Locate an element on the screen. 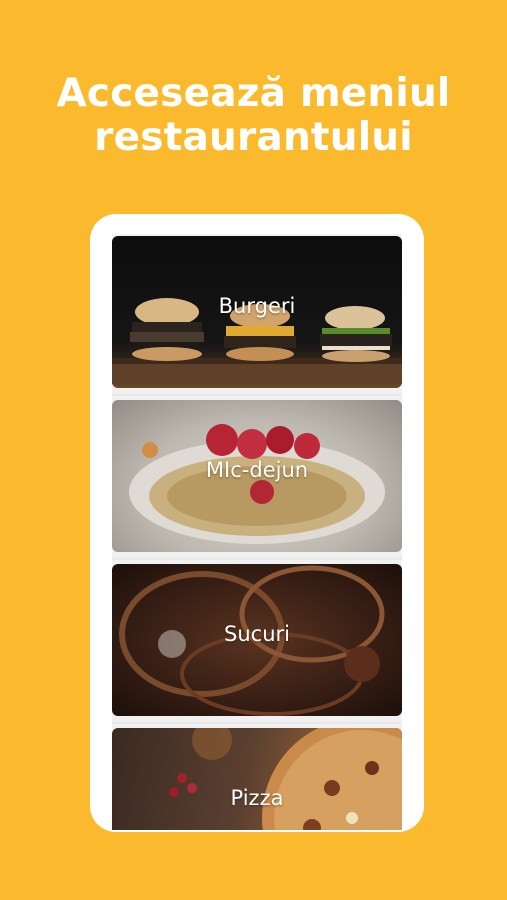  category-card-sucuri: Sucuri is located at coordinates (257, 640).